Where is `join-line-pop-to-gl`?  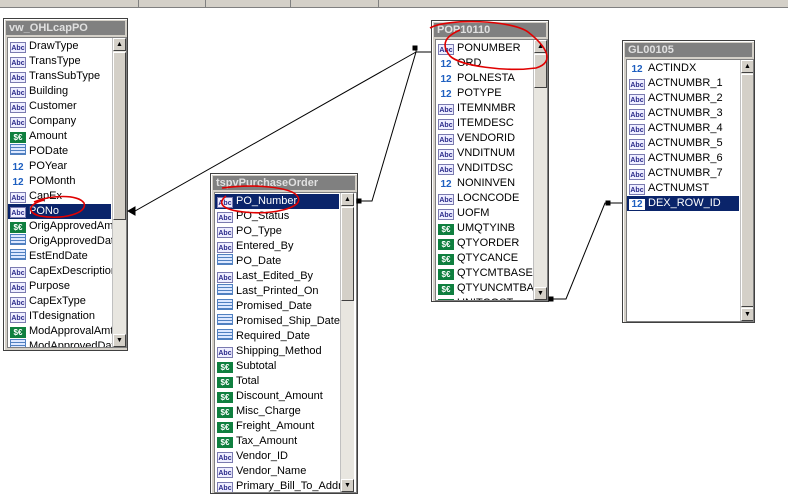
join-line-pop-to-gl is located at coordinates (585, 251).